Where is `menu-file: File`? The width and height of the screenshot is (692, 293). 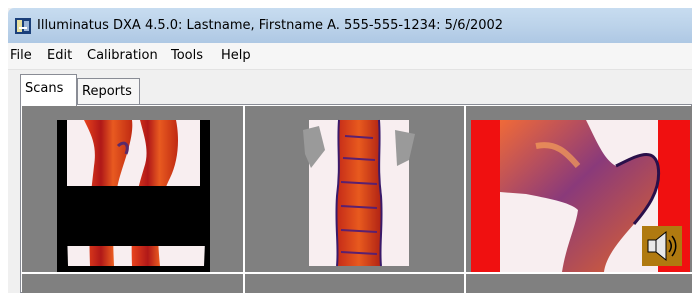 menu-file: File is located at coordinates (21, 55).